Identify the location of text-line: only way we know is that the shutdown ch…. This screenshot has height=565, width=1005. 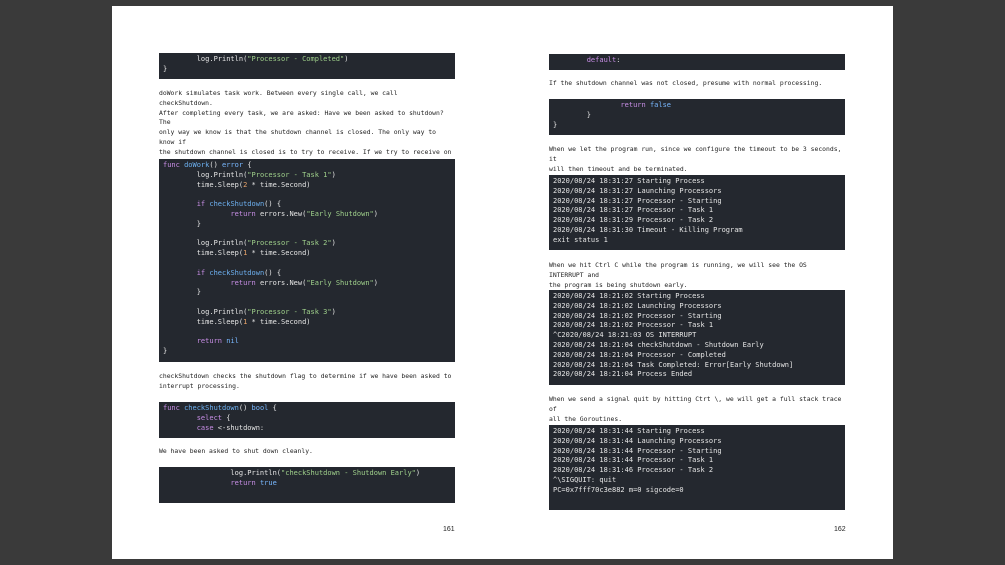
(298, 137).